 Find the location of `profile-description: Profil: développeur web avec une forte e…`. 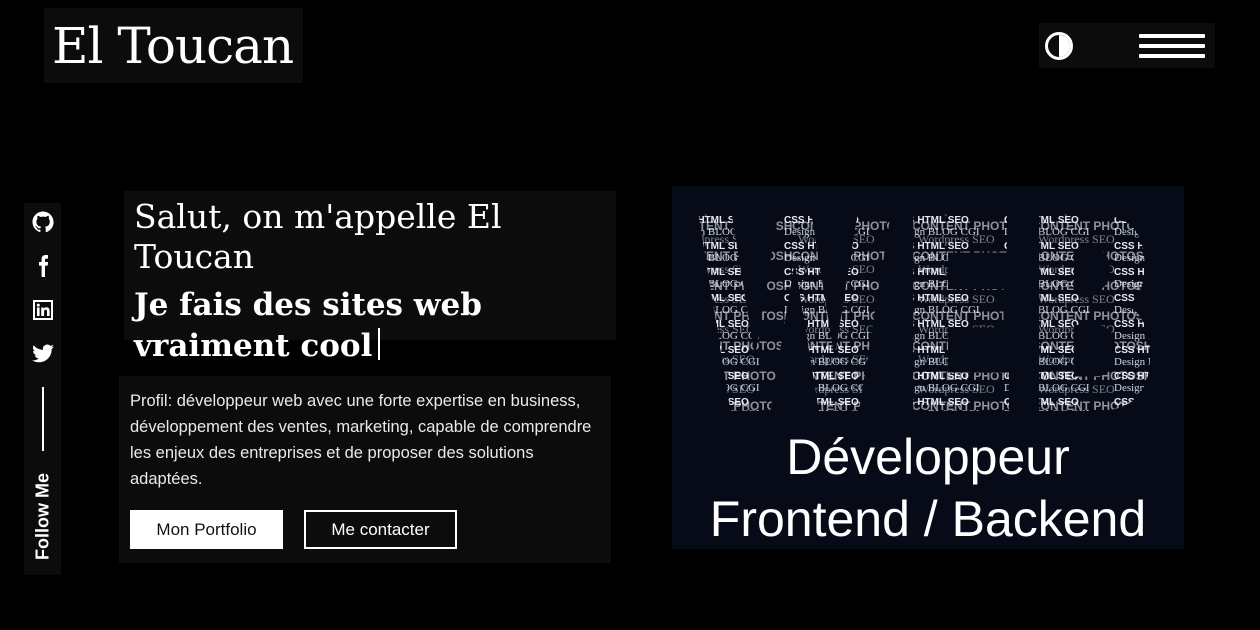

profile-description: Profil: développeur web avec une forte e… is located at coordinates (361, 440).